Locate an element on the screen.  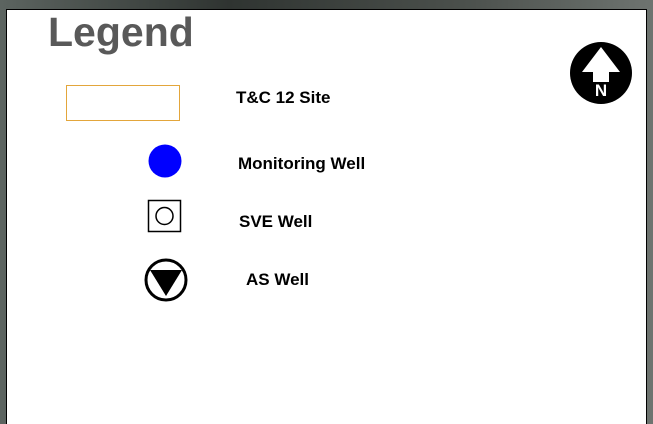
site-boundary-symbol is located at coordinates (123, 103).